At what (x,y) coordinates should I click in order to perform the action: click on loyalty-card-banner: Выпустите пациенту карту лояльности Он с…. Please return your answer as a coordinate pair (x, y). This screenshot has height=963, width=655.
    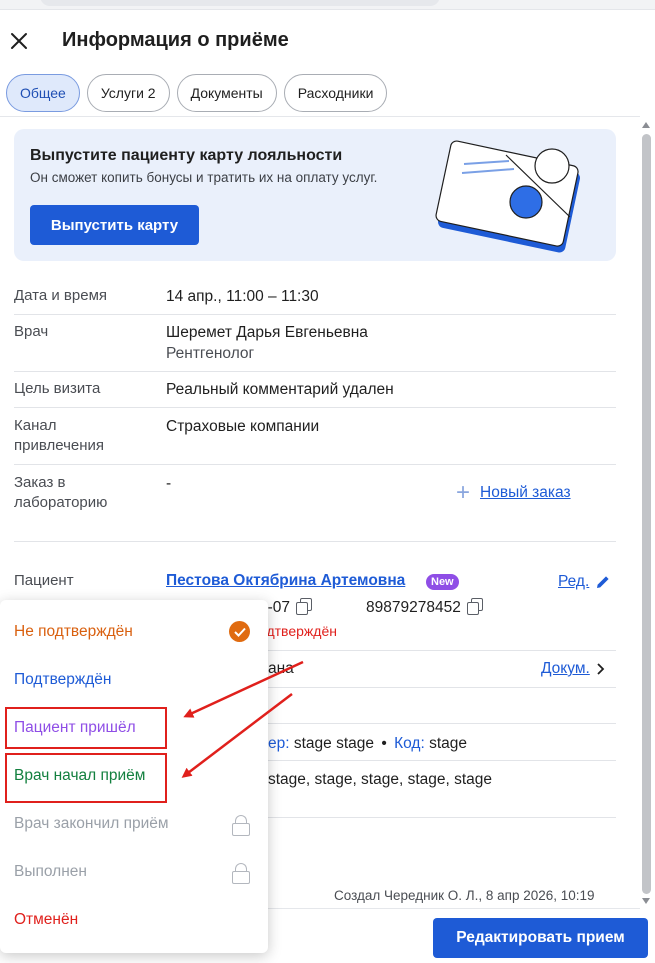
    Looking at the image, I should click on (315, 195).